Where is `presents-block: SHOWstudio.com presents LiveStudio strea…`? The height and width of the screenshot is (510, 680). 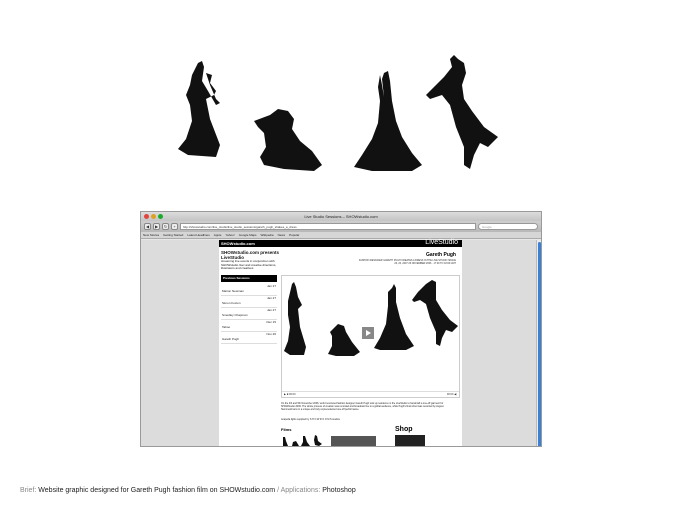
presents-block: SHOWstudio.com presents LiveStudio strea… is located at coordinates (251, 260).